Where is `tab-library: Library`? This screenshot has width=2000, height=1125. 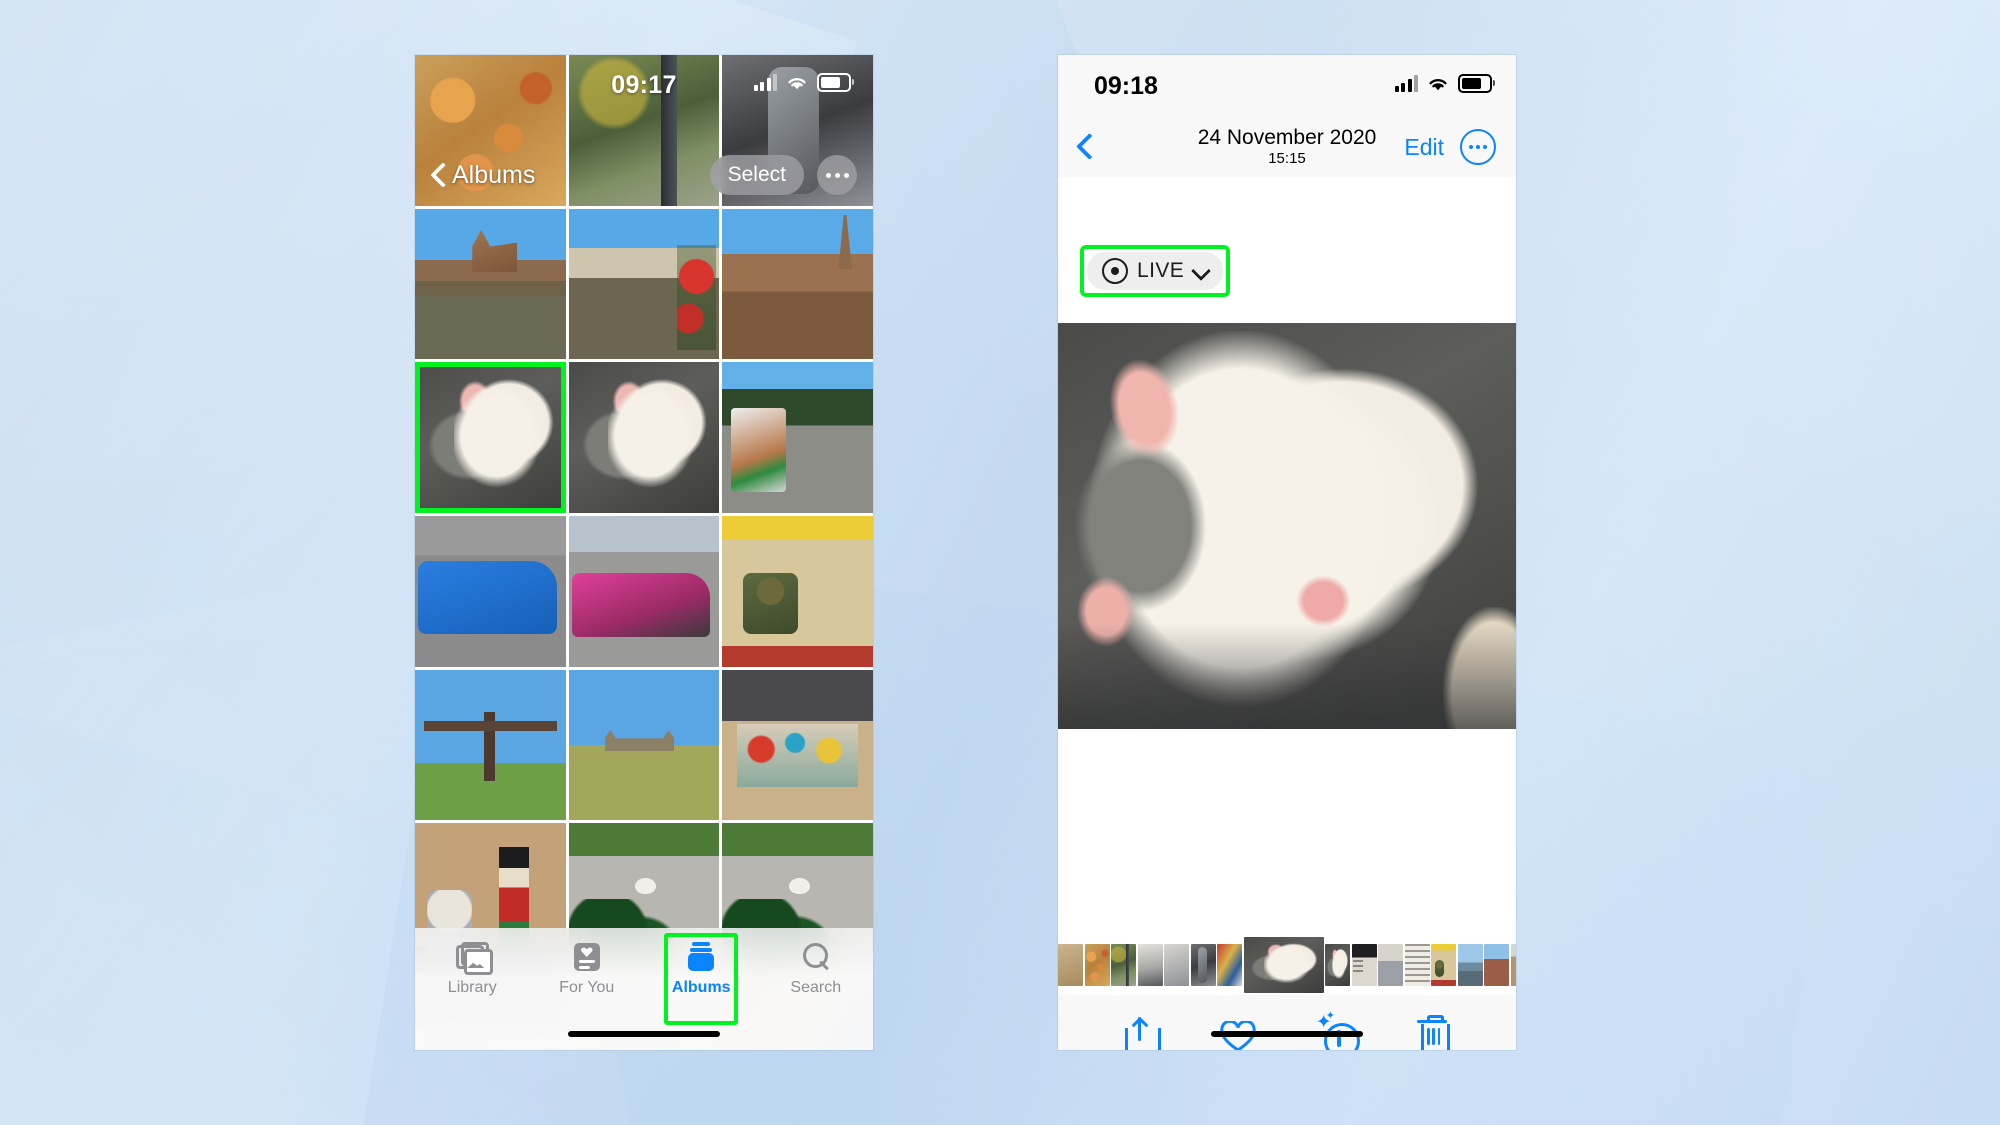 tab-library: Library is located at coordinates (472, 969).